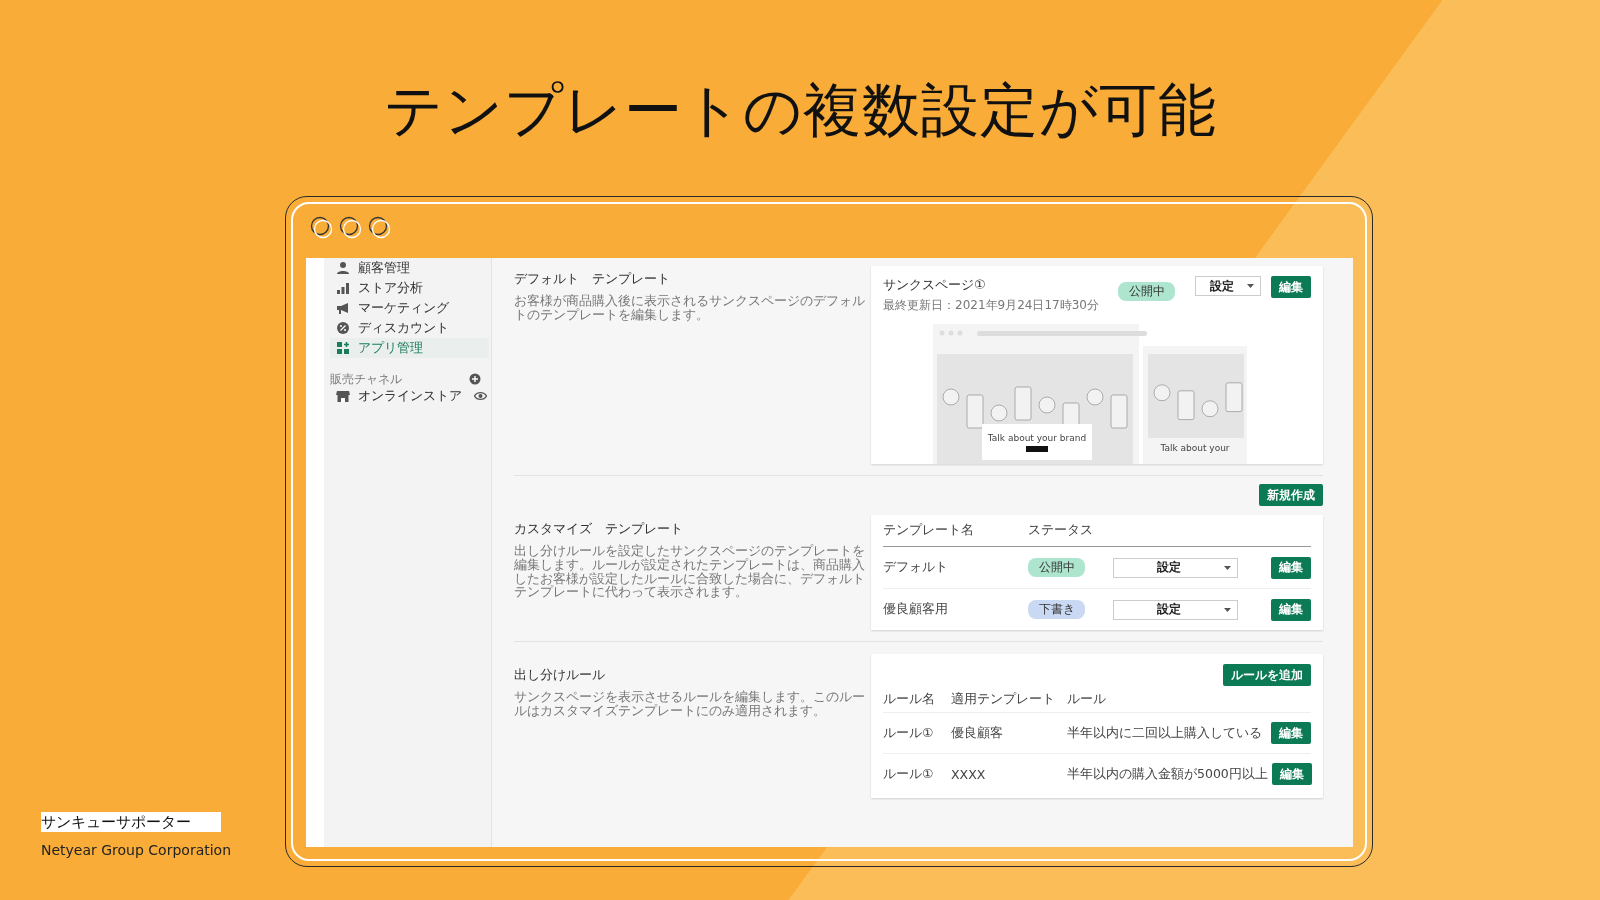 This screenshot has height=900, width=1600. Describe the element at coordinates (690, 308) in the screenshot. I see `section-description: お客様が商品購入後に表示されるサンクスページのデフォルトのテンプレートを編集します。` at that location.